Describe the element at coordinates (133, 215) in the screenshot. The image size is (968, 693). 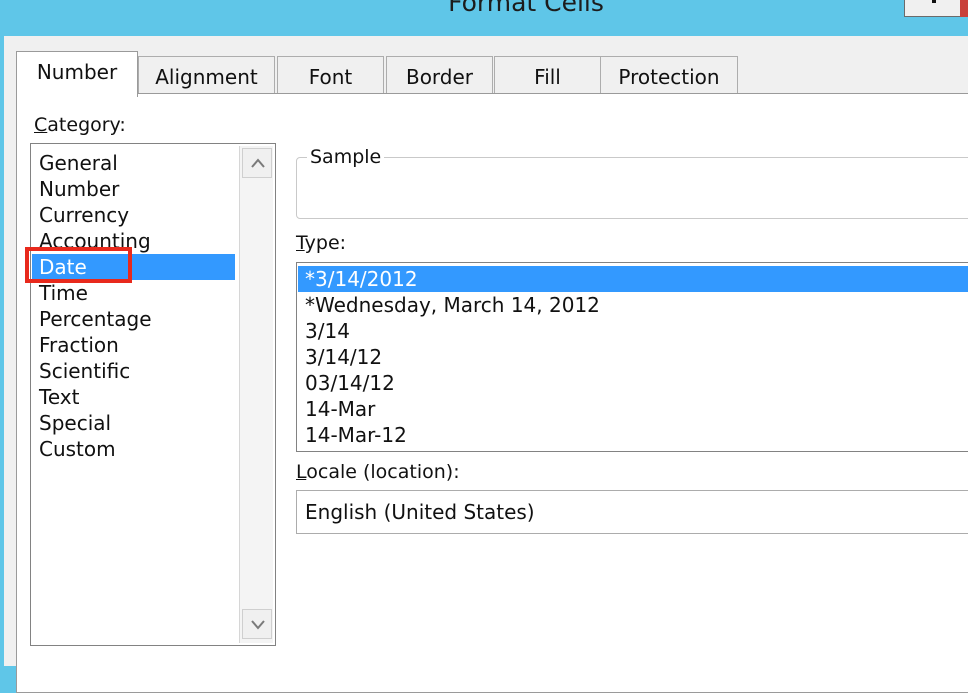
I see `category-item-currency: Currency` at that location.